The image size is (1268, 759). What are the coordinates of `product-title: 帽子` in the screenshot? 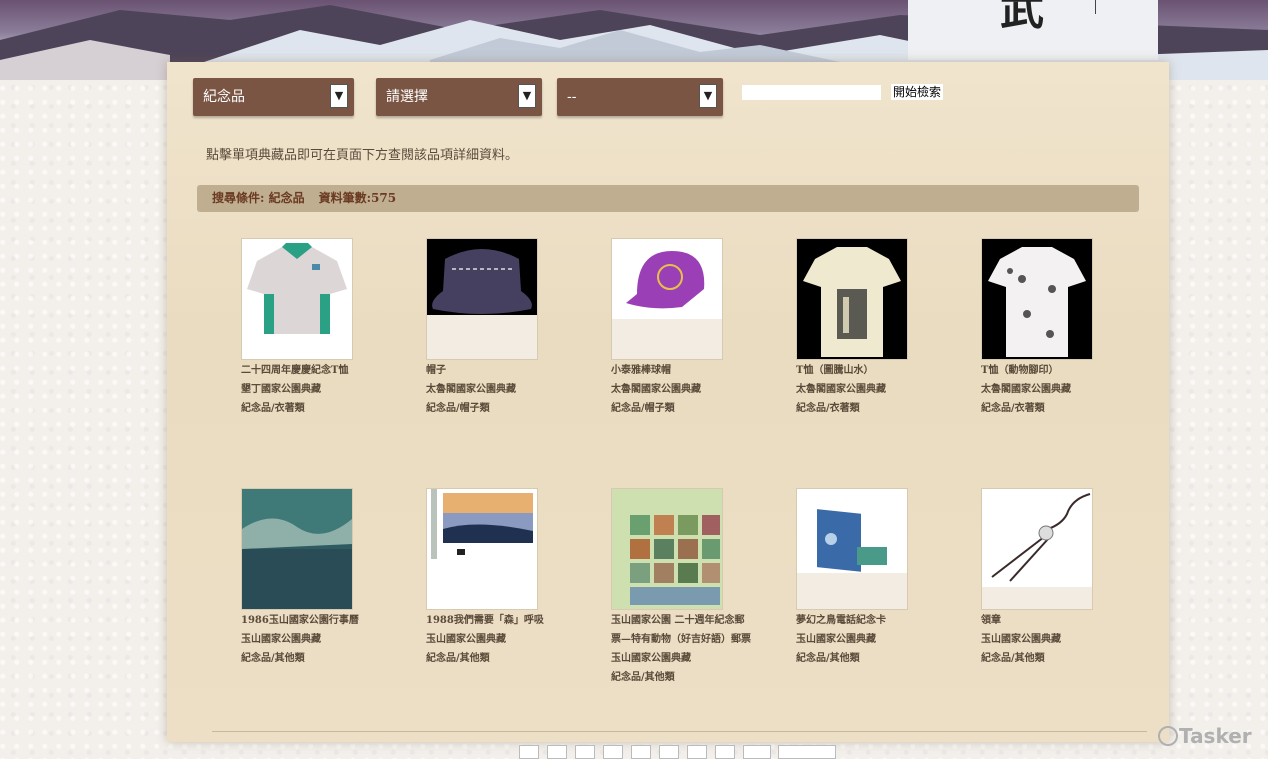 It's located at (493, 370).